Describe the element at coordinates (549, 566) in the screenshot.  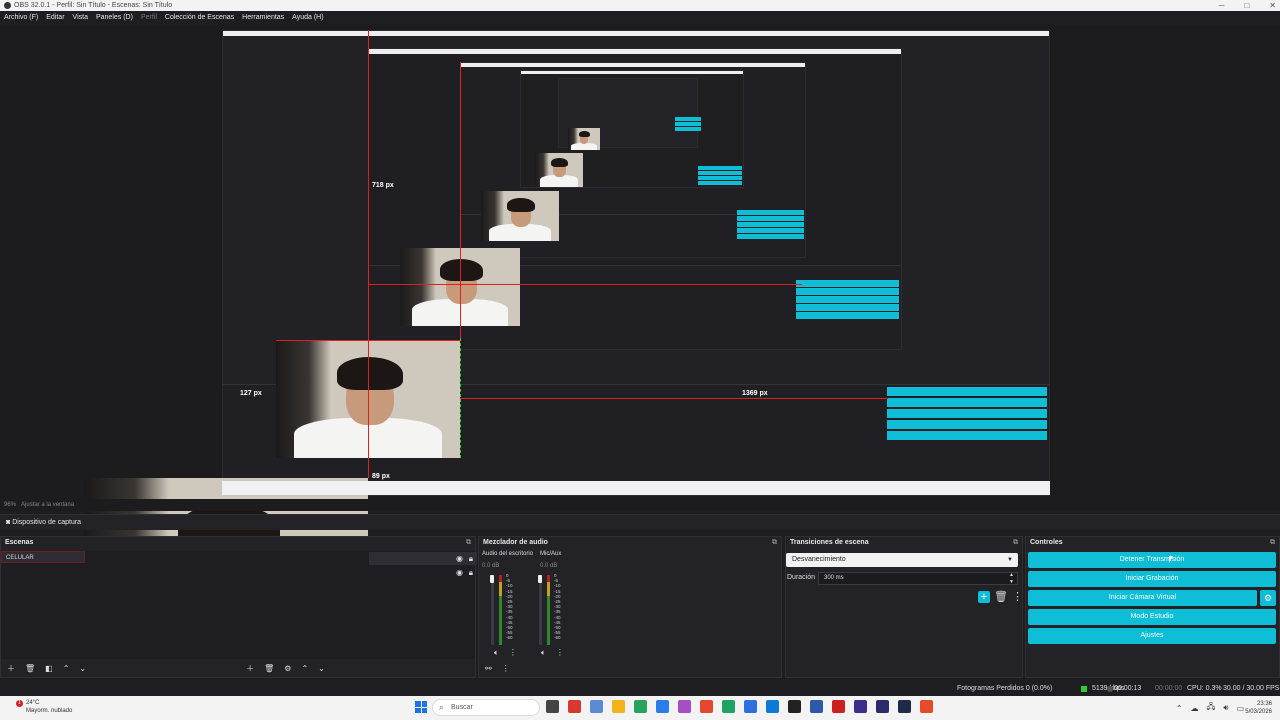
I see `channel-db: 0.0 dB` at that location.